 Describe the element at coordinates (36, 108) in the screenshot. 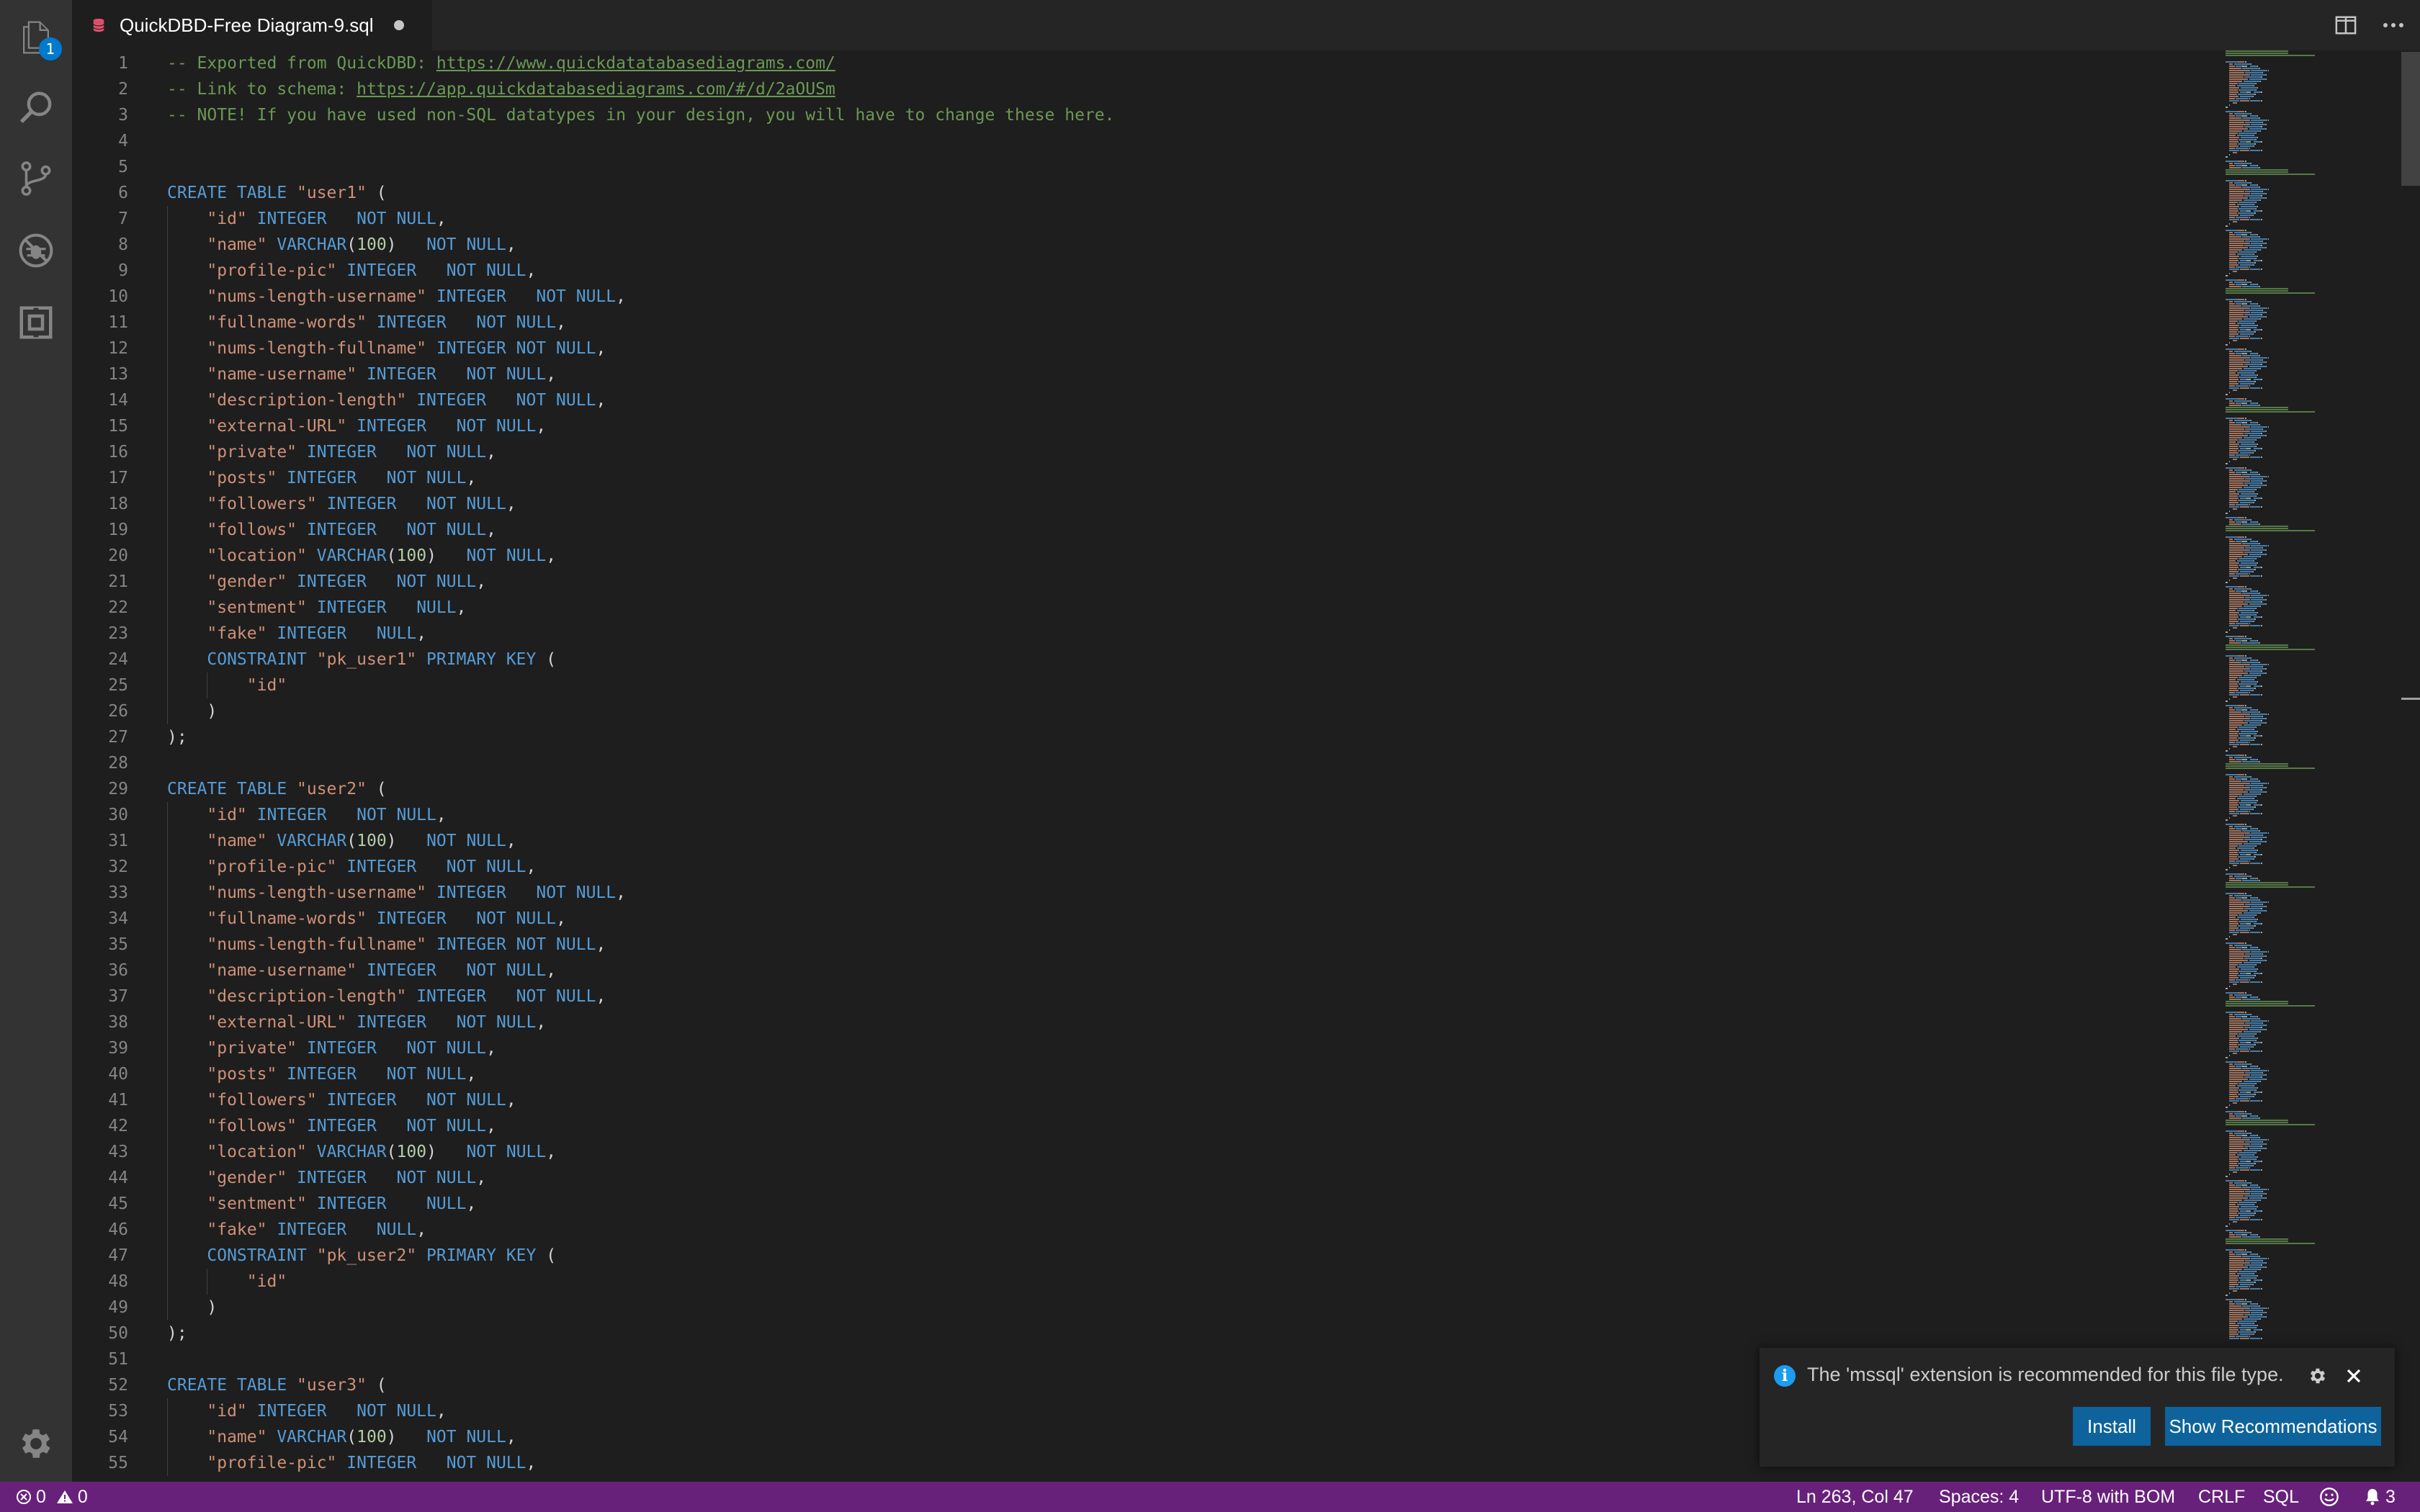

I see `search-button` at that location.